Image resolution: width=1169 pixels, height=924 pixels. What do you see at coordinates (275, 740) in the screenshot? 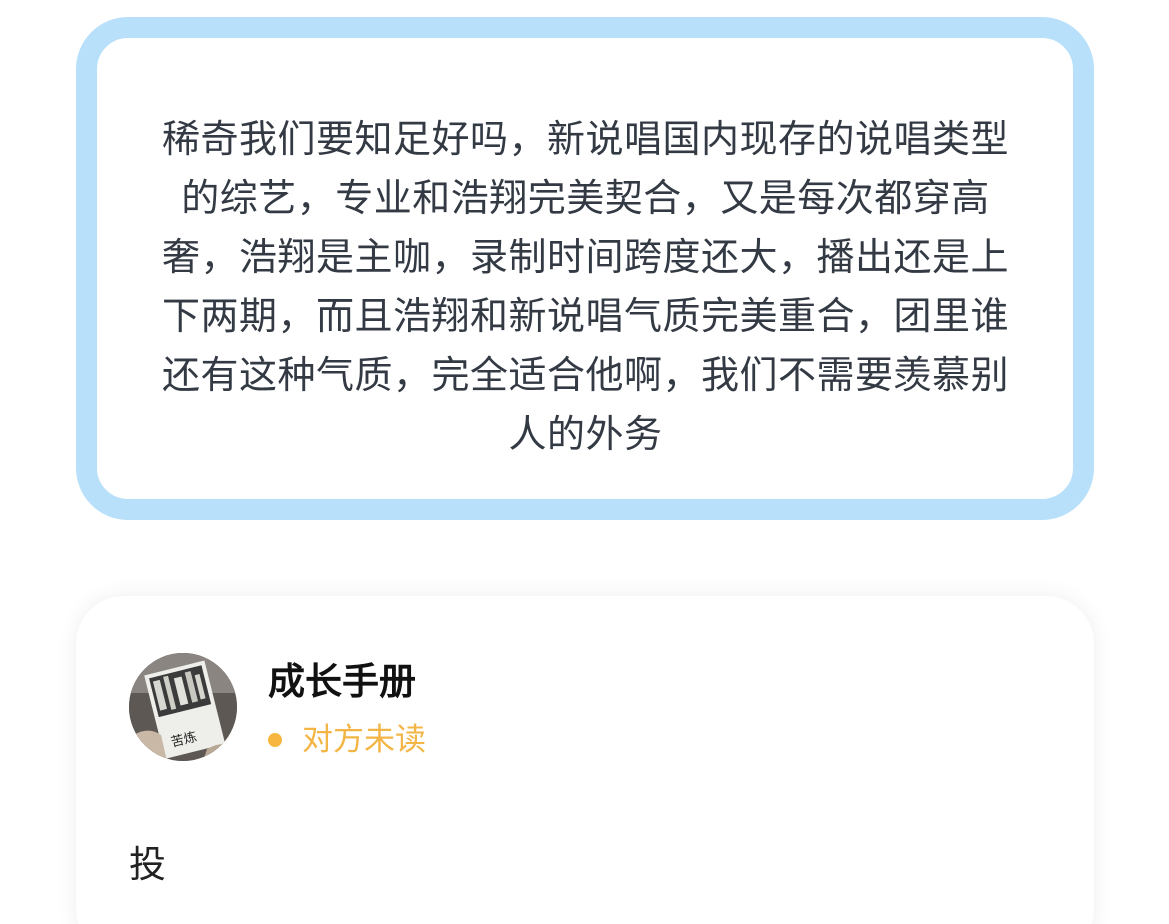
I see `unread-dot-icon` at bounding box center [275, 740].